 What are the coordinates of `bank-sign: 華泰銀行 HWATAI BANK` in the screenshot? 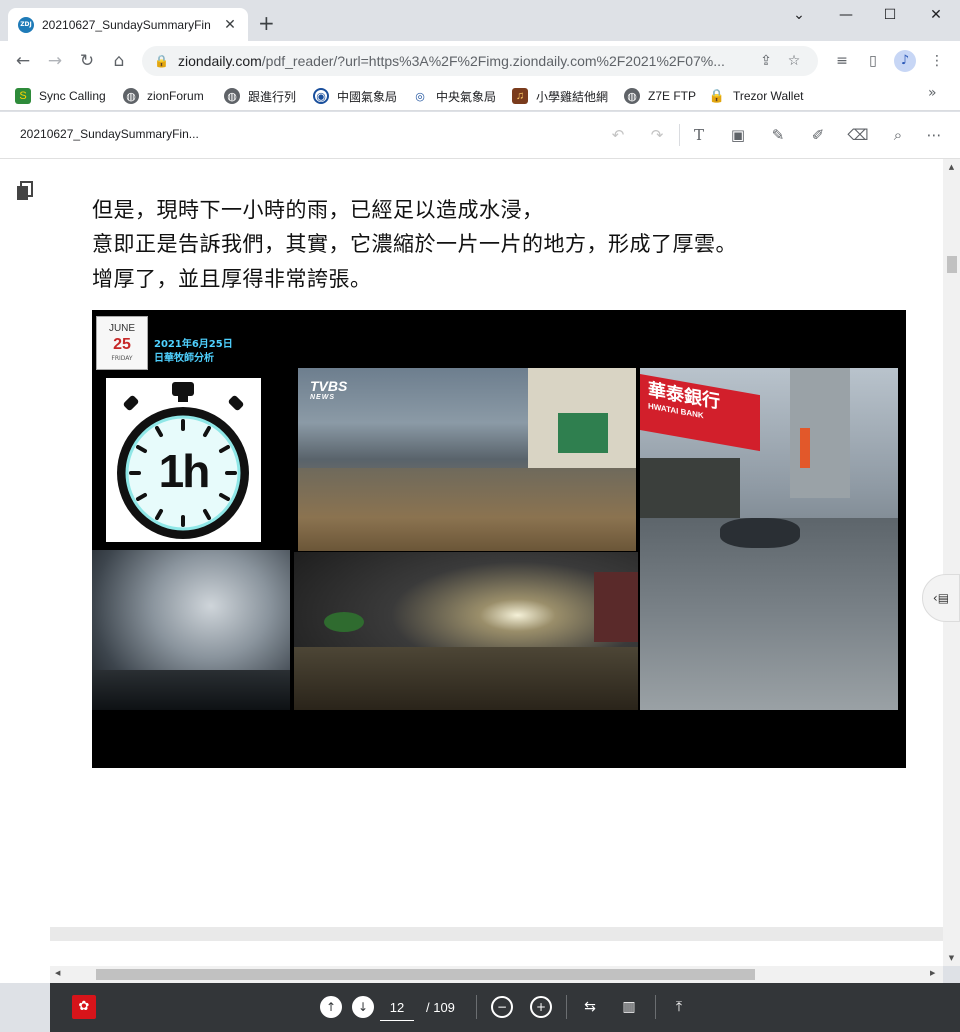 It's located at (700, 413).